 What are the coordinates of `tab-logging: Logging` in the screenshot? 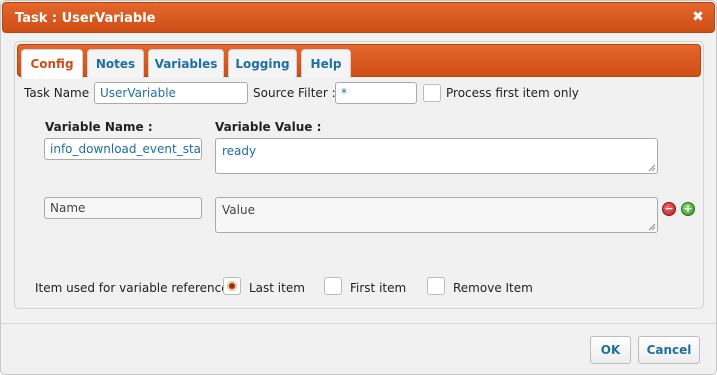 It's located at (262, 63).